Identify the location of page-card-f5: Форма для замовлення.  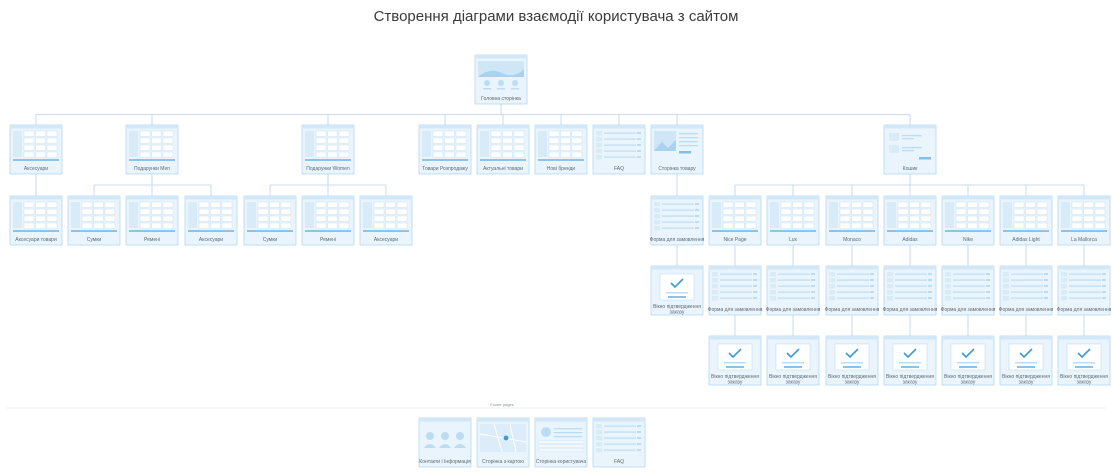
(968, 290).